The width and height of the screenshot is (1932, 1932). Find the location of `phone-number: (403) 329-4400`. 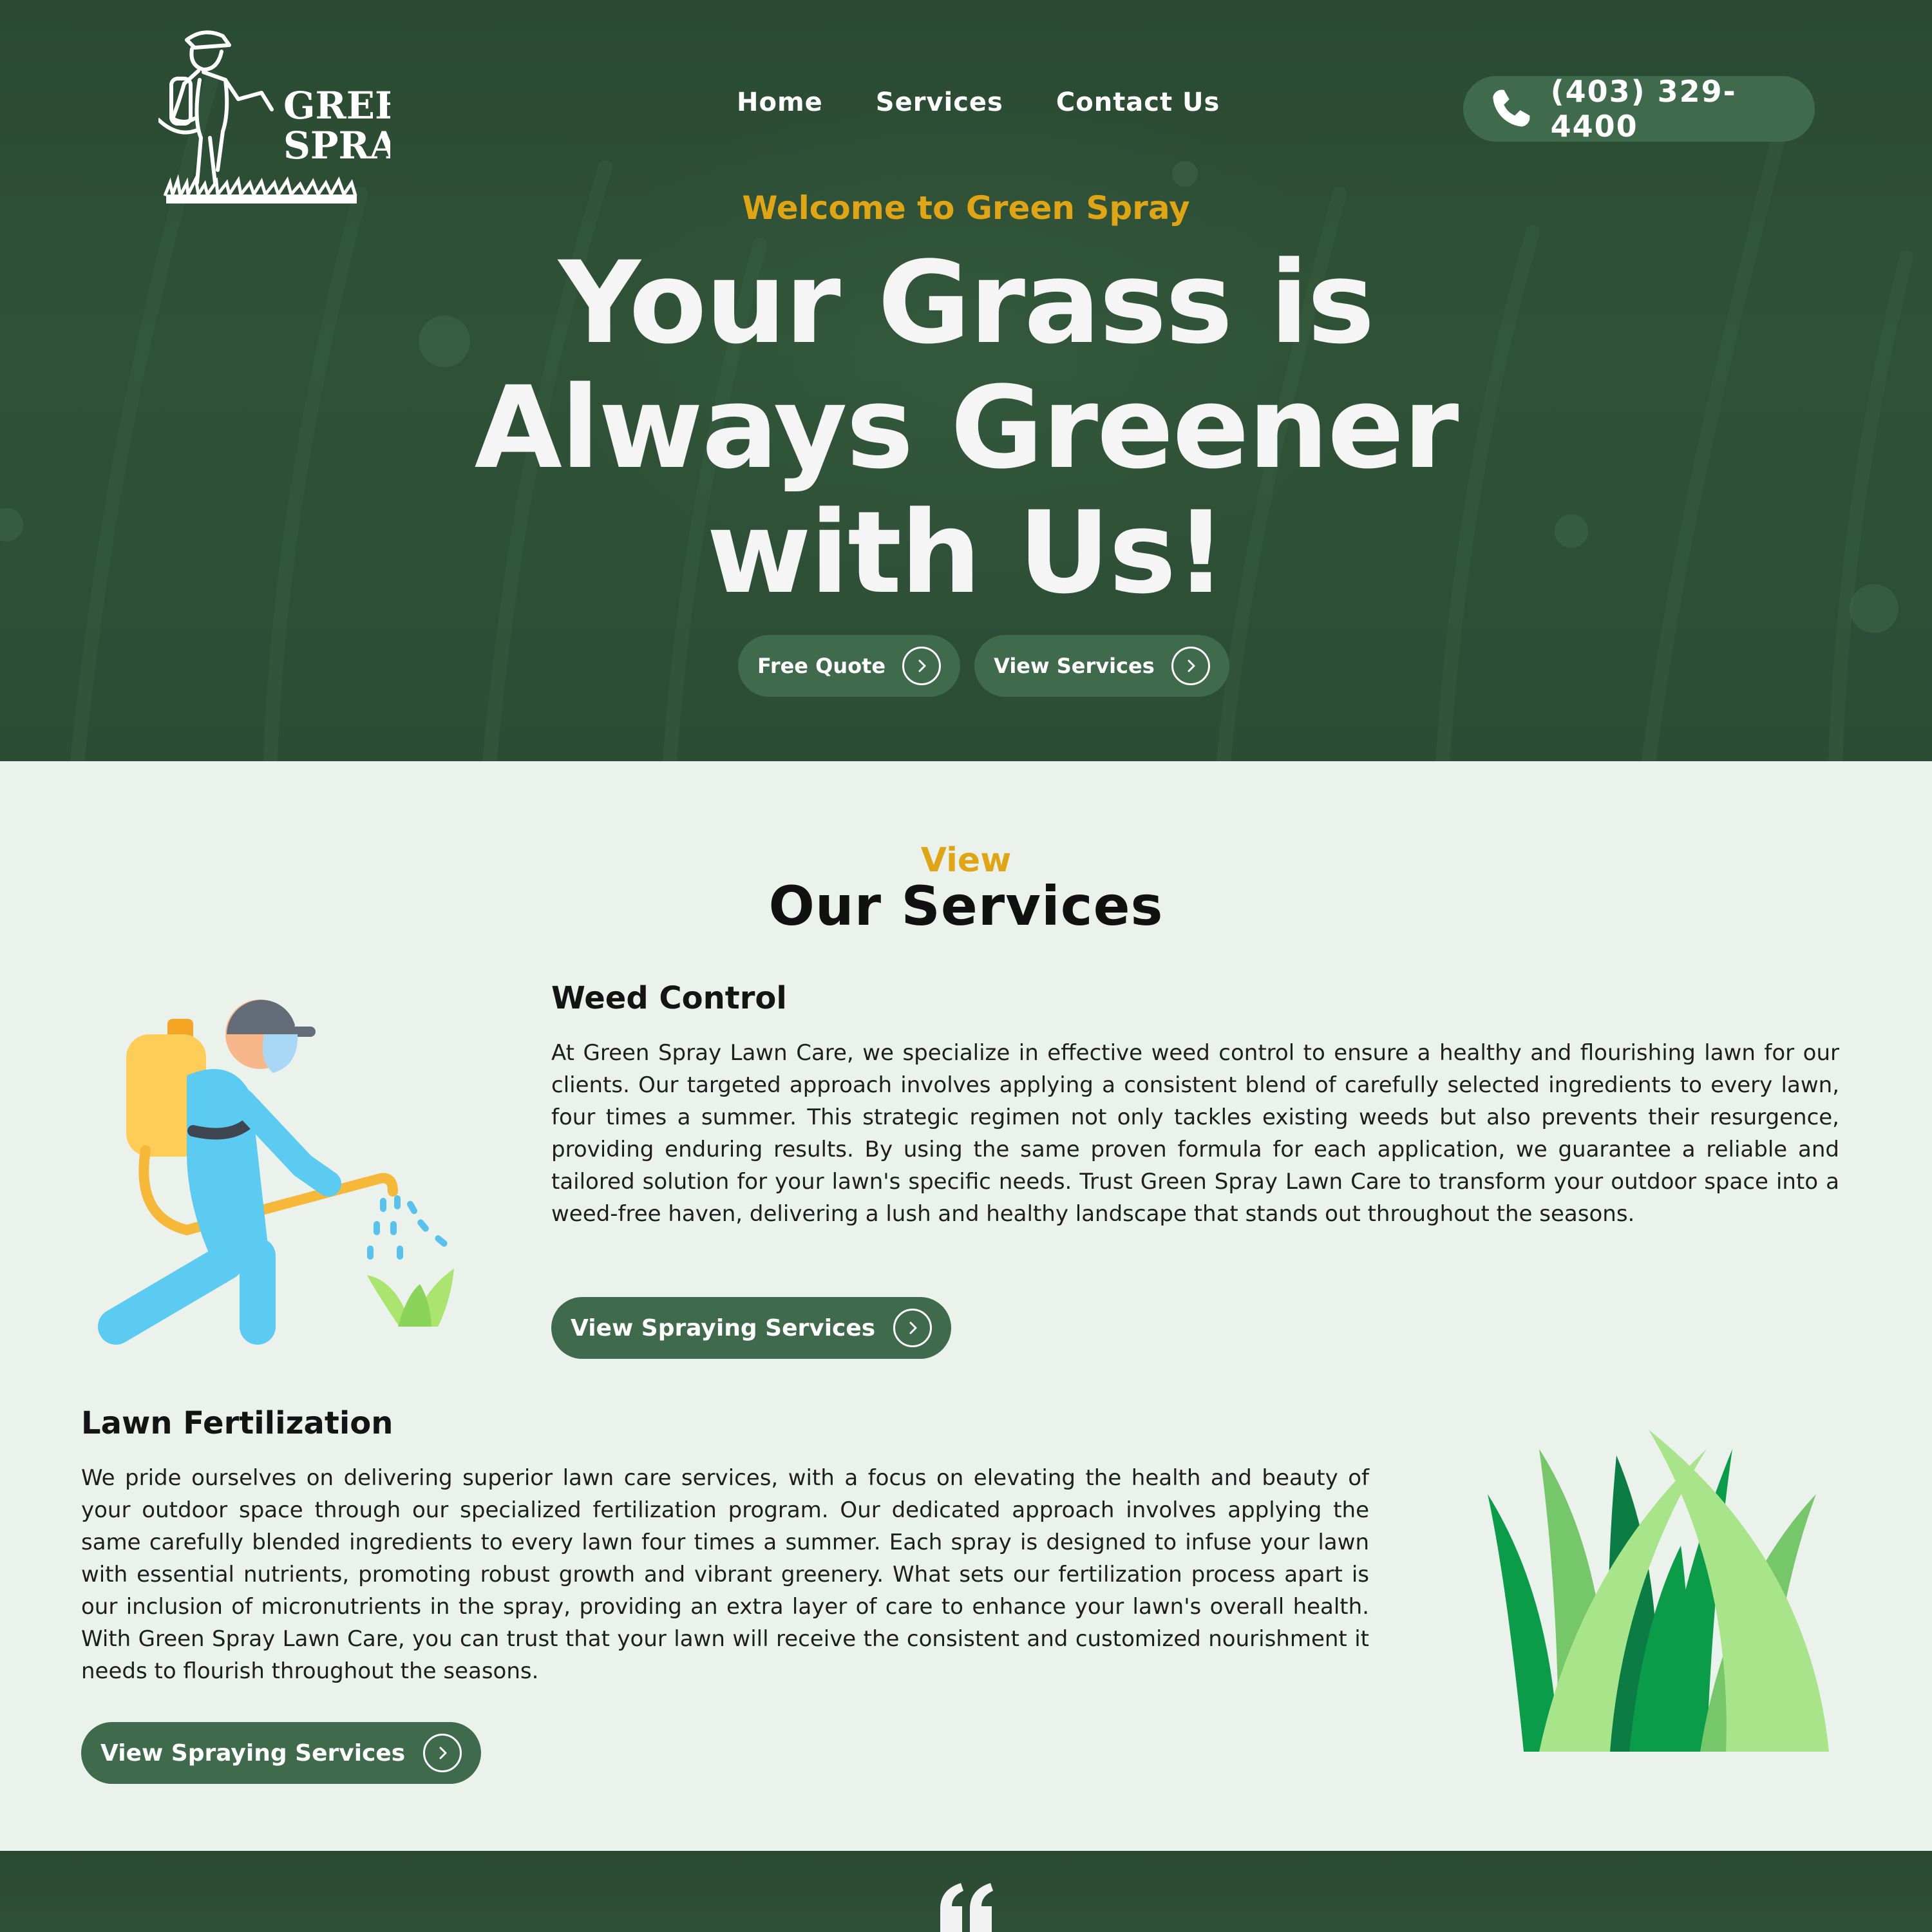

phone-number: (403) 329-4400 is located at coordinates (1643, 109).